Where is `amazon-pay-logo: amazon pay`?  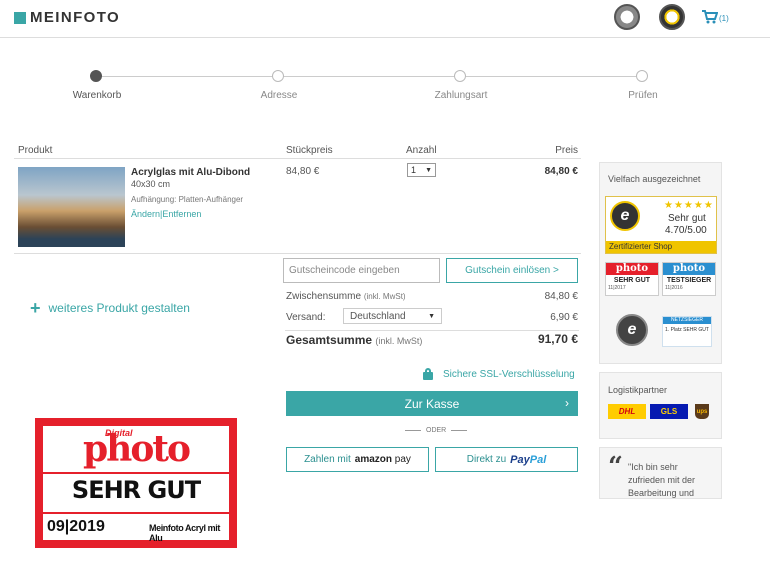
amazon-pay-logo: amazon pay is located at coordinates (383, 459).